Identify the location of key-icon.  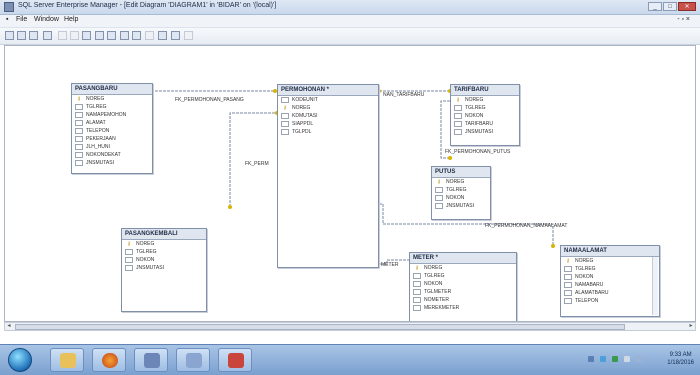
(136, 35).